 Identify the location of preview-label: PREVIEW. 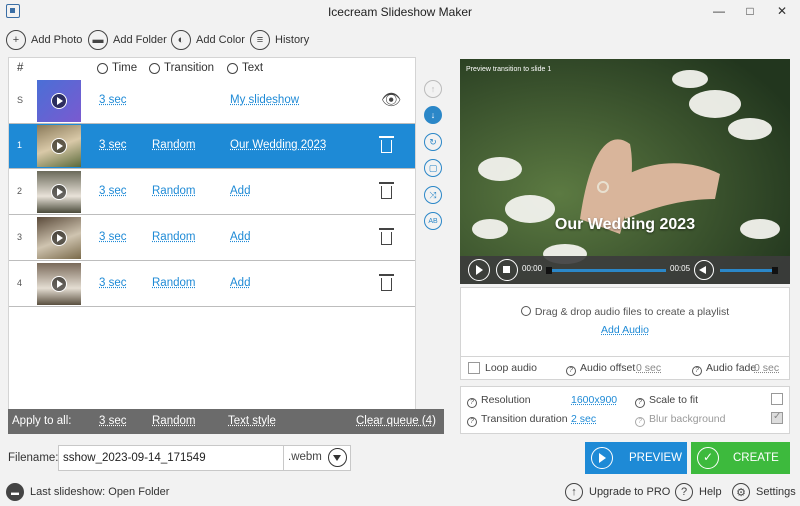
(656, 458).